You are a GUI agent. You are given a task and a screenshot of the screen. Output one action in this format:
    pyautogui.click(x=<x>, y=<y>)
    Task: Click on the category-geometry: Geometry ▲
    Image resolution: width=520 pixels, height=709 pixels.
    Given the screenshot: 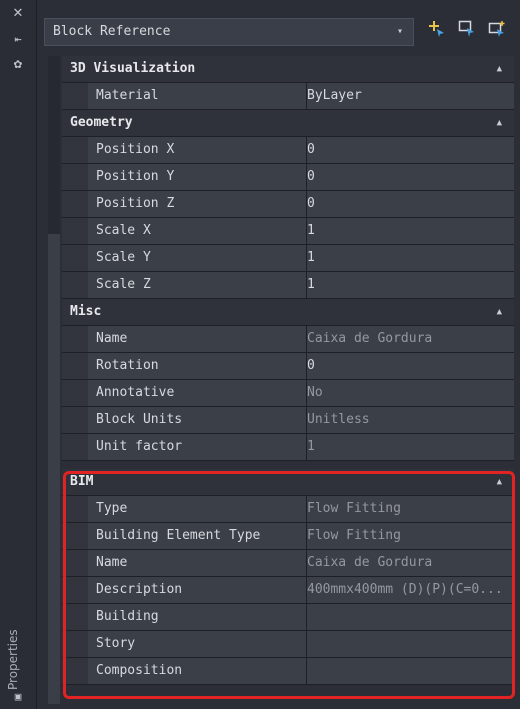 What is the action you would take?
    pyautogui.click(x=288, y=123)
    